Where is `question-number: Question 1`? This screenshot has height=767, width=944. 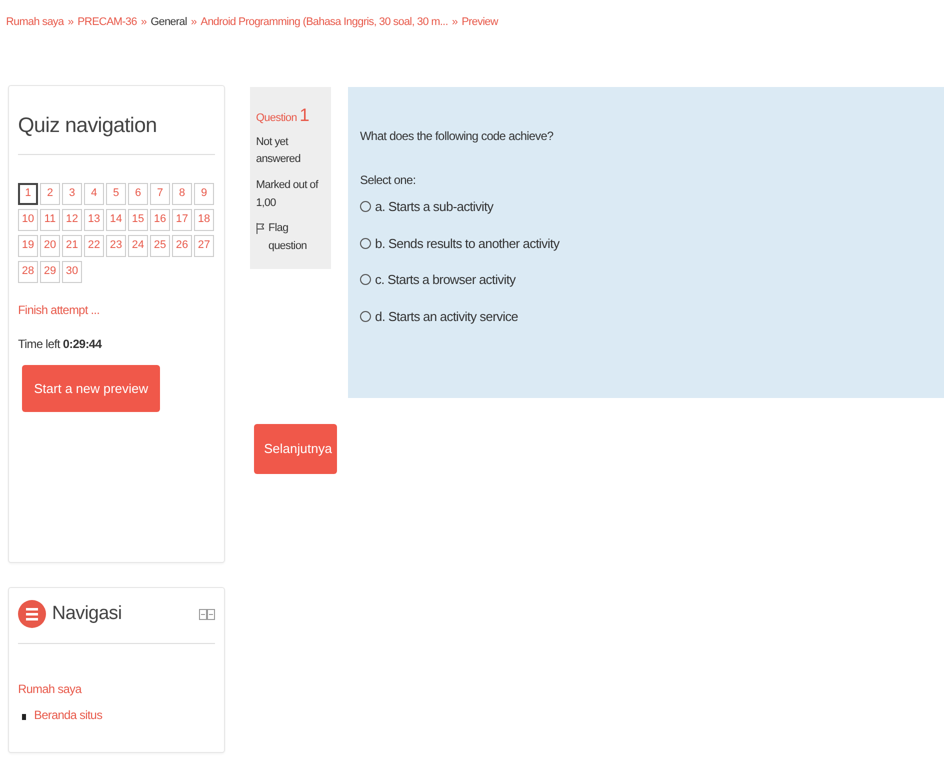
question-number: Question 1 is located at coordinates (283, 115).